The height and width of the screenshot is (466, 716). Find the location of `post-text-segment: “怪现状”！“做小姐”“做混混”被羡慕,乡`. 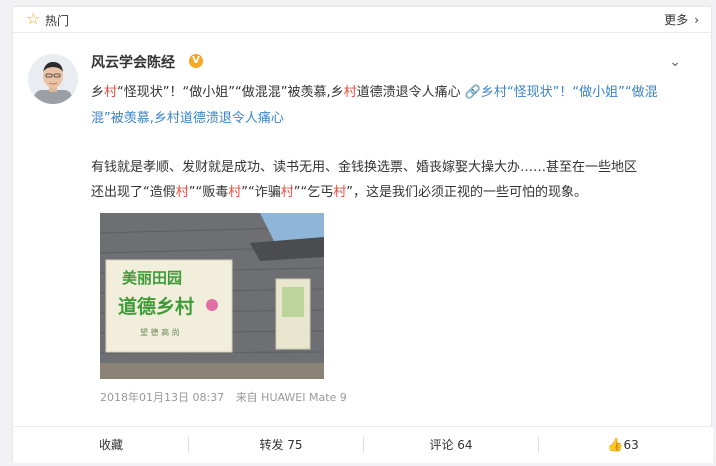

post-text-segment: “怪现状”！“做小姐”“做混混”被羡慕,乡 is located at coordinates (230, 92).